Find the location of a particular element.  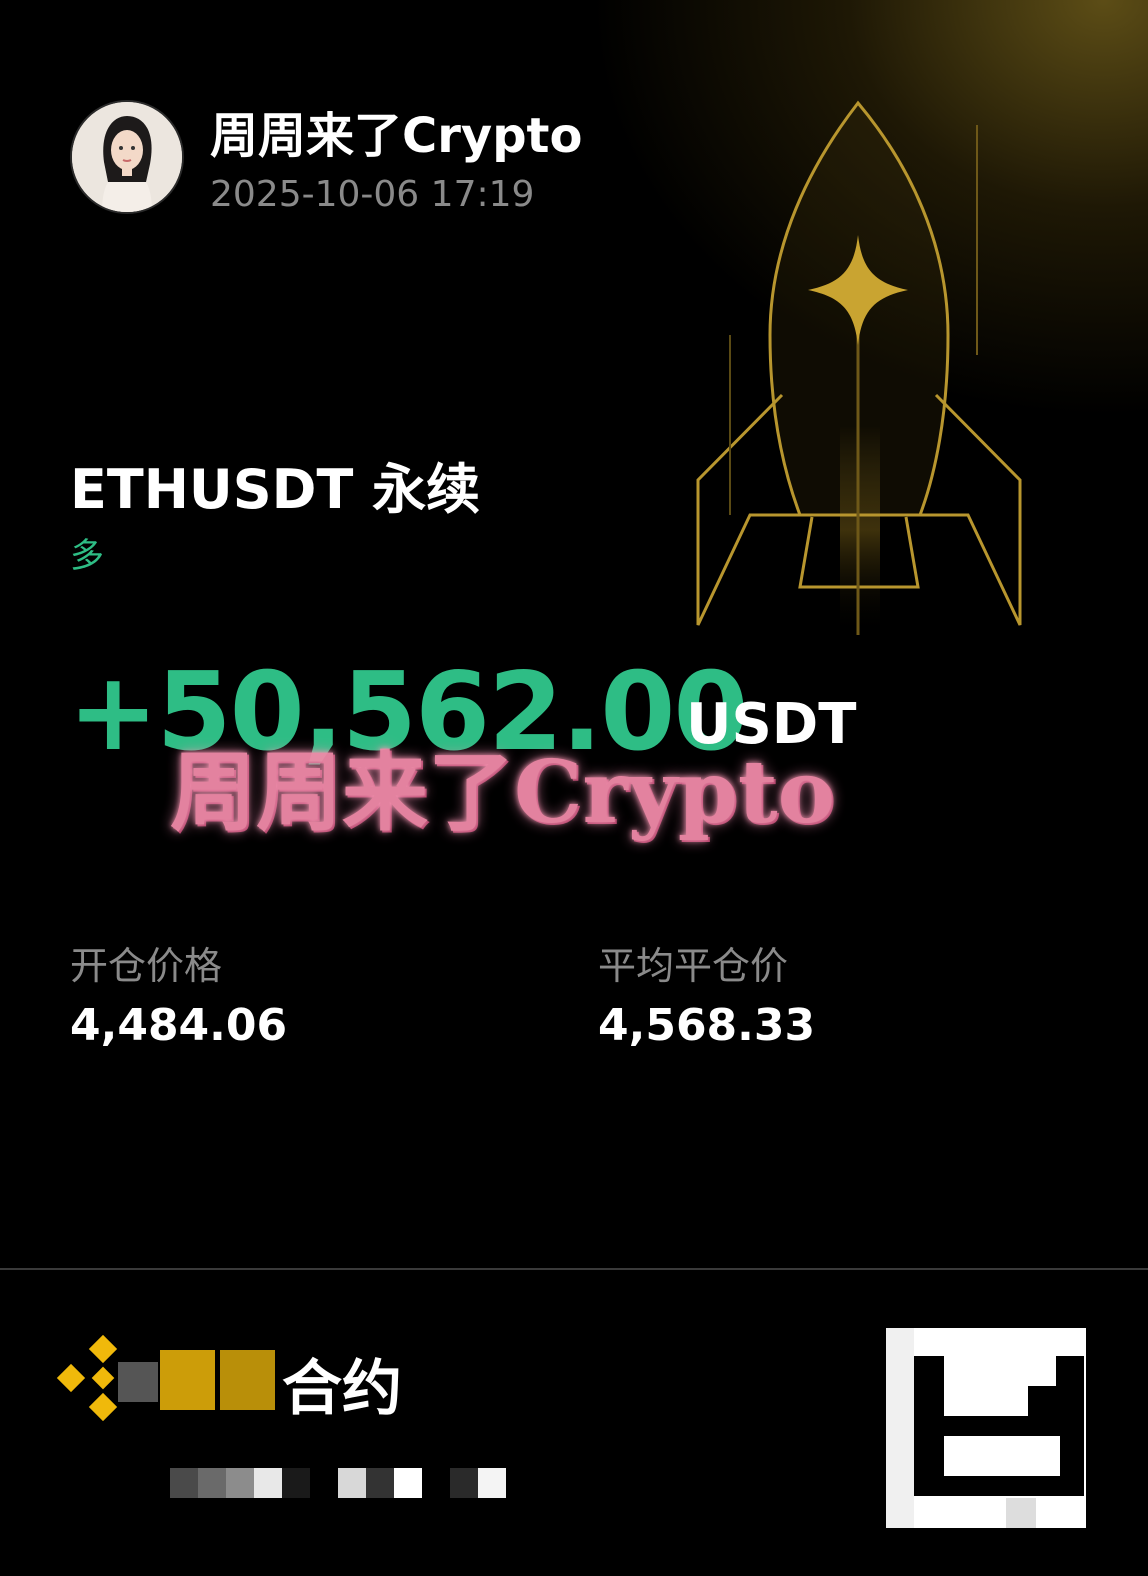

rocket-icon is located at coordinates (859, 367).